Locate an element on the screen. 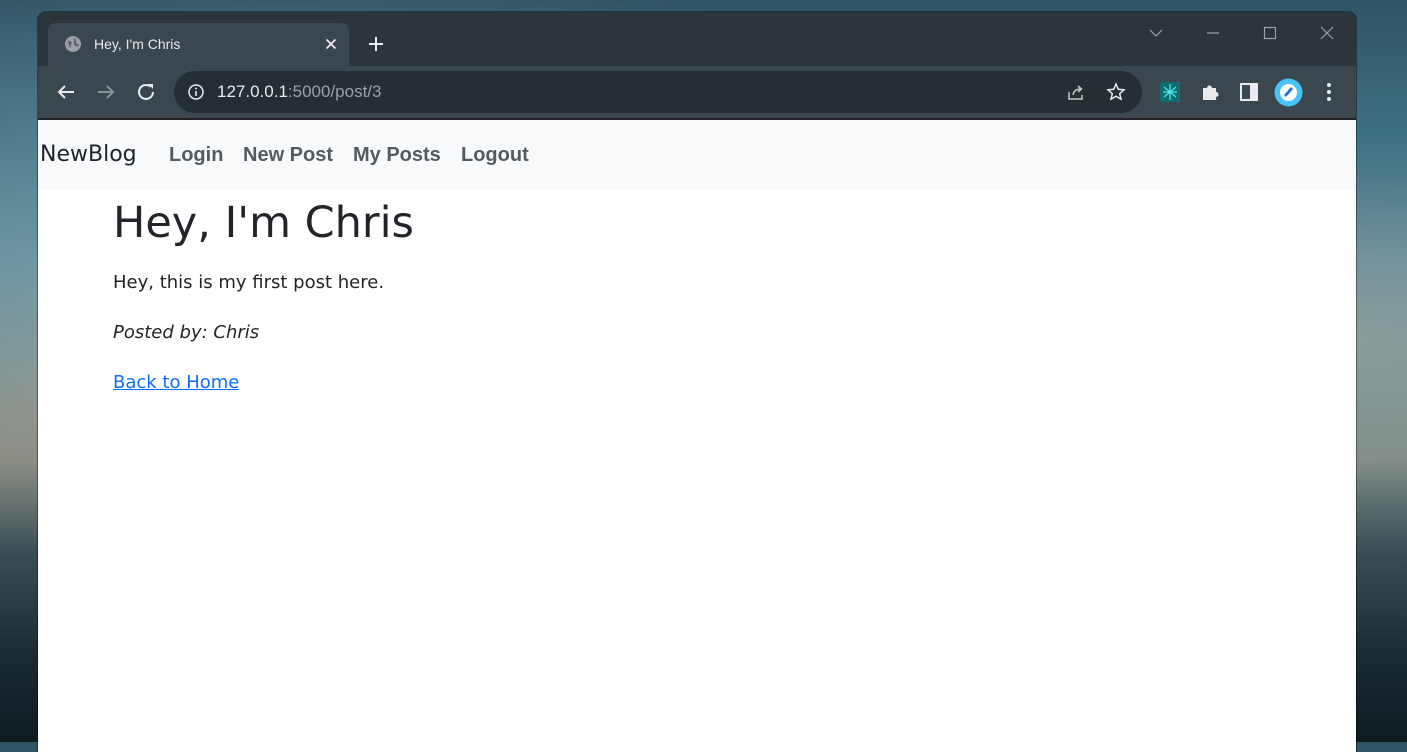  url-text: 127.0.0.1:5000/post/3 is located at coordinates (299, 92).